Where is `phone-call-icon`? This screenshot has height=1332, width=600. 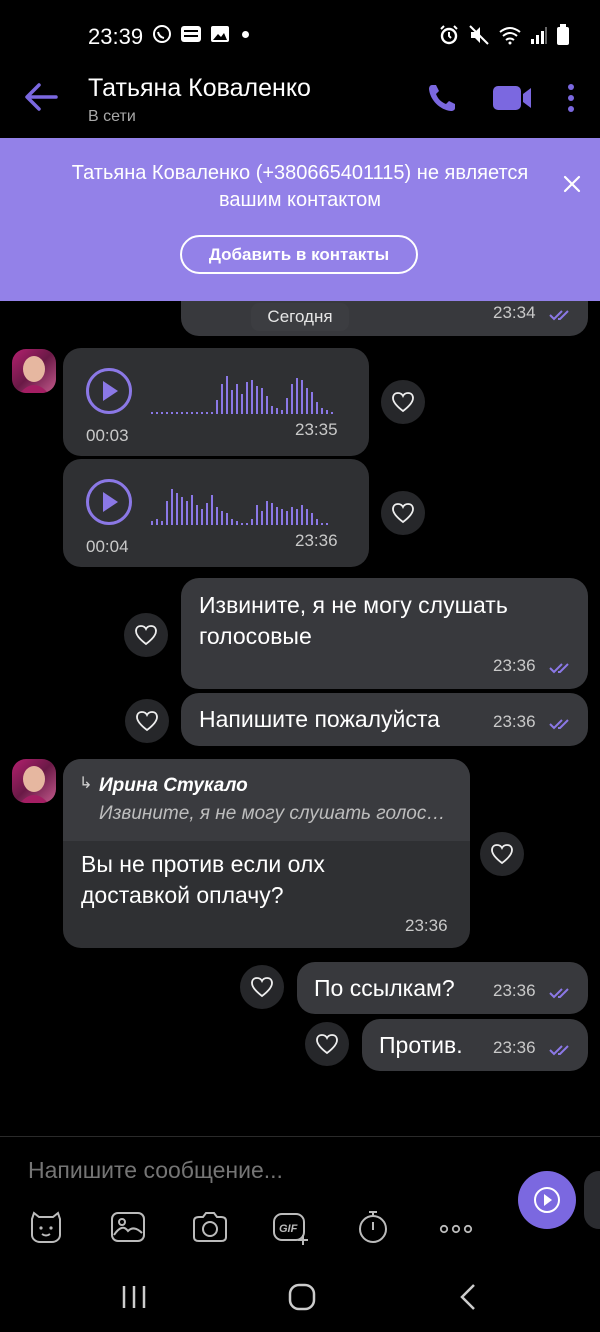
phone-call-icon is located at coordinates (442, 98).